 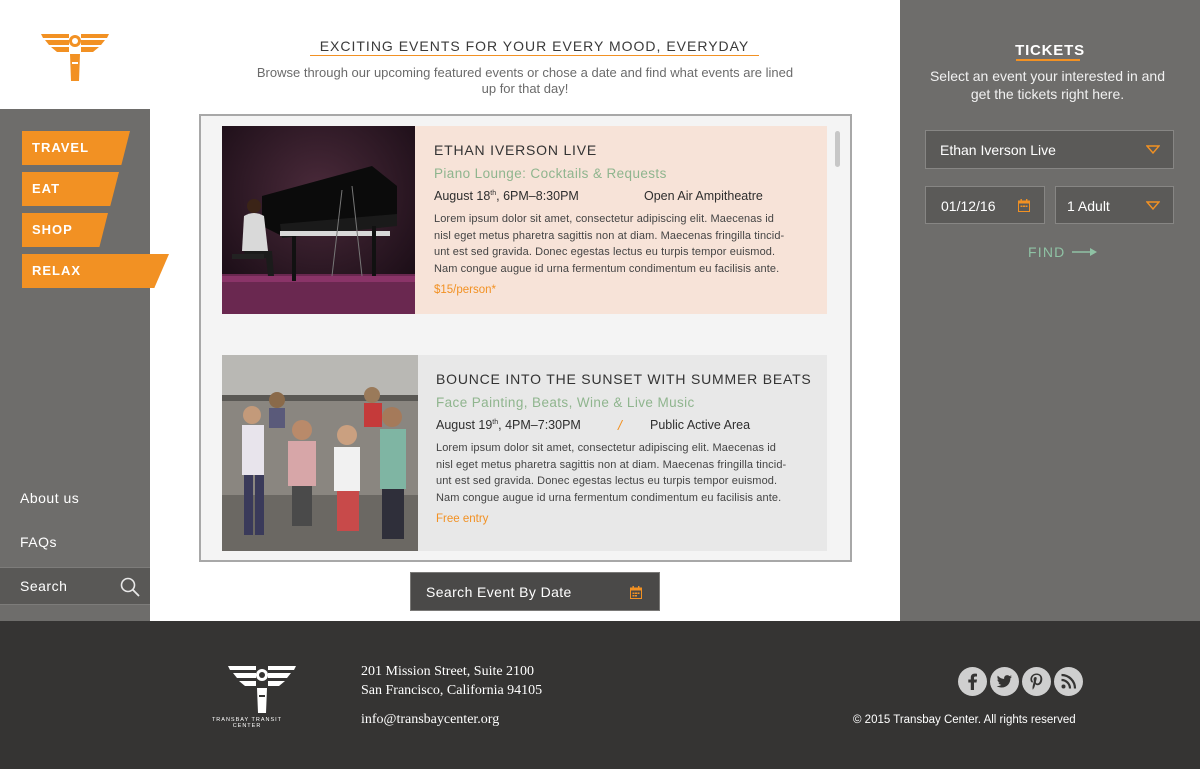 What do you see at coordinates (75, 310) in the screenshot?
I see `left-sidebar` at bounding box center [75, 310].